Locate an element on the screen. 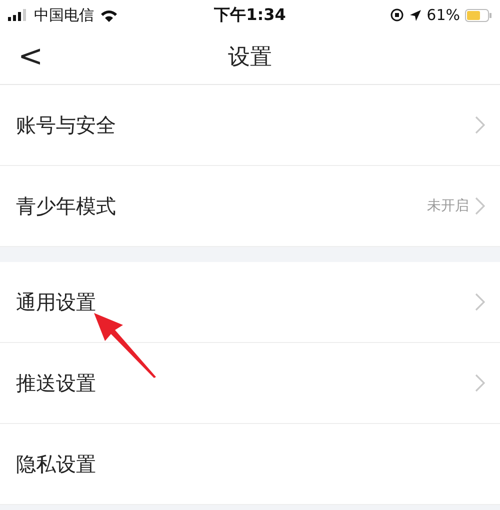 The image size is (500, 510). row-label: 通用设置 is located at coordinates (56, 302).